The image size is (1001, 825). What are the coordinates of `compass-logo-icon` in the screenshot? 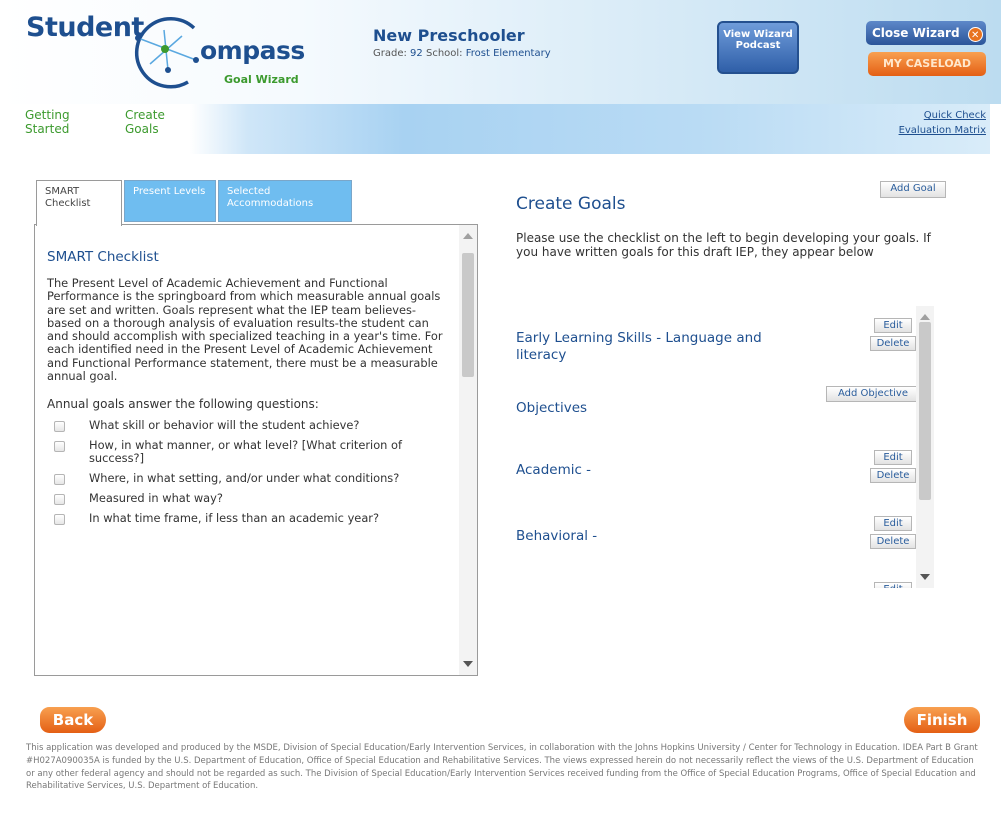 It's located at (166, 53).